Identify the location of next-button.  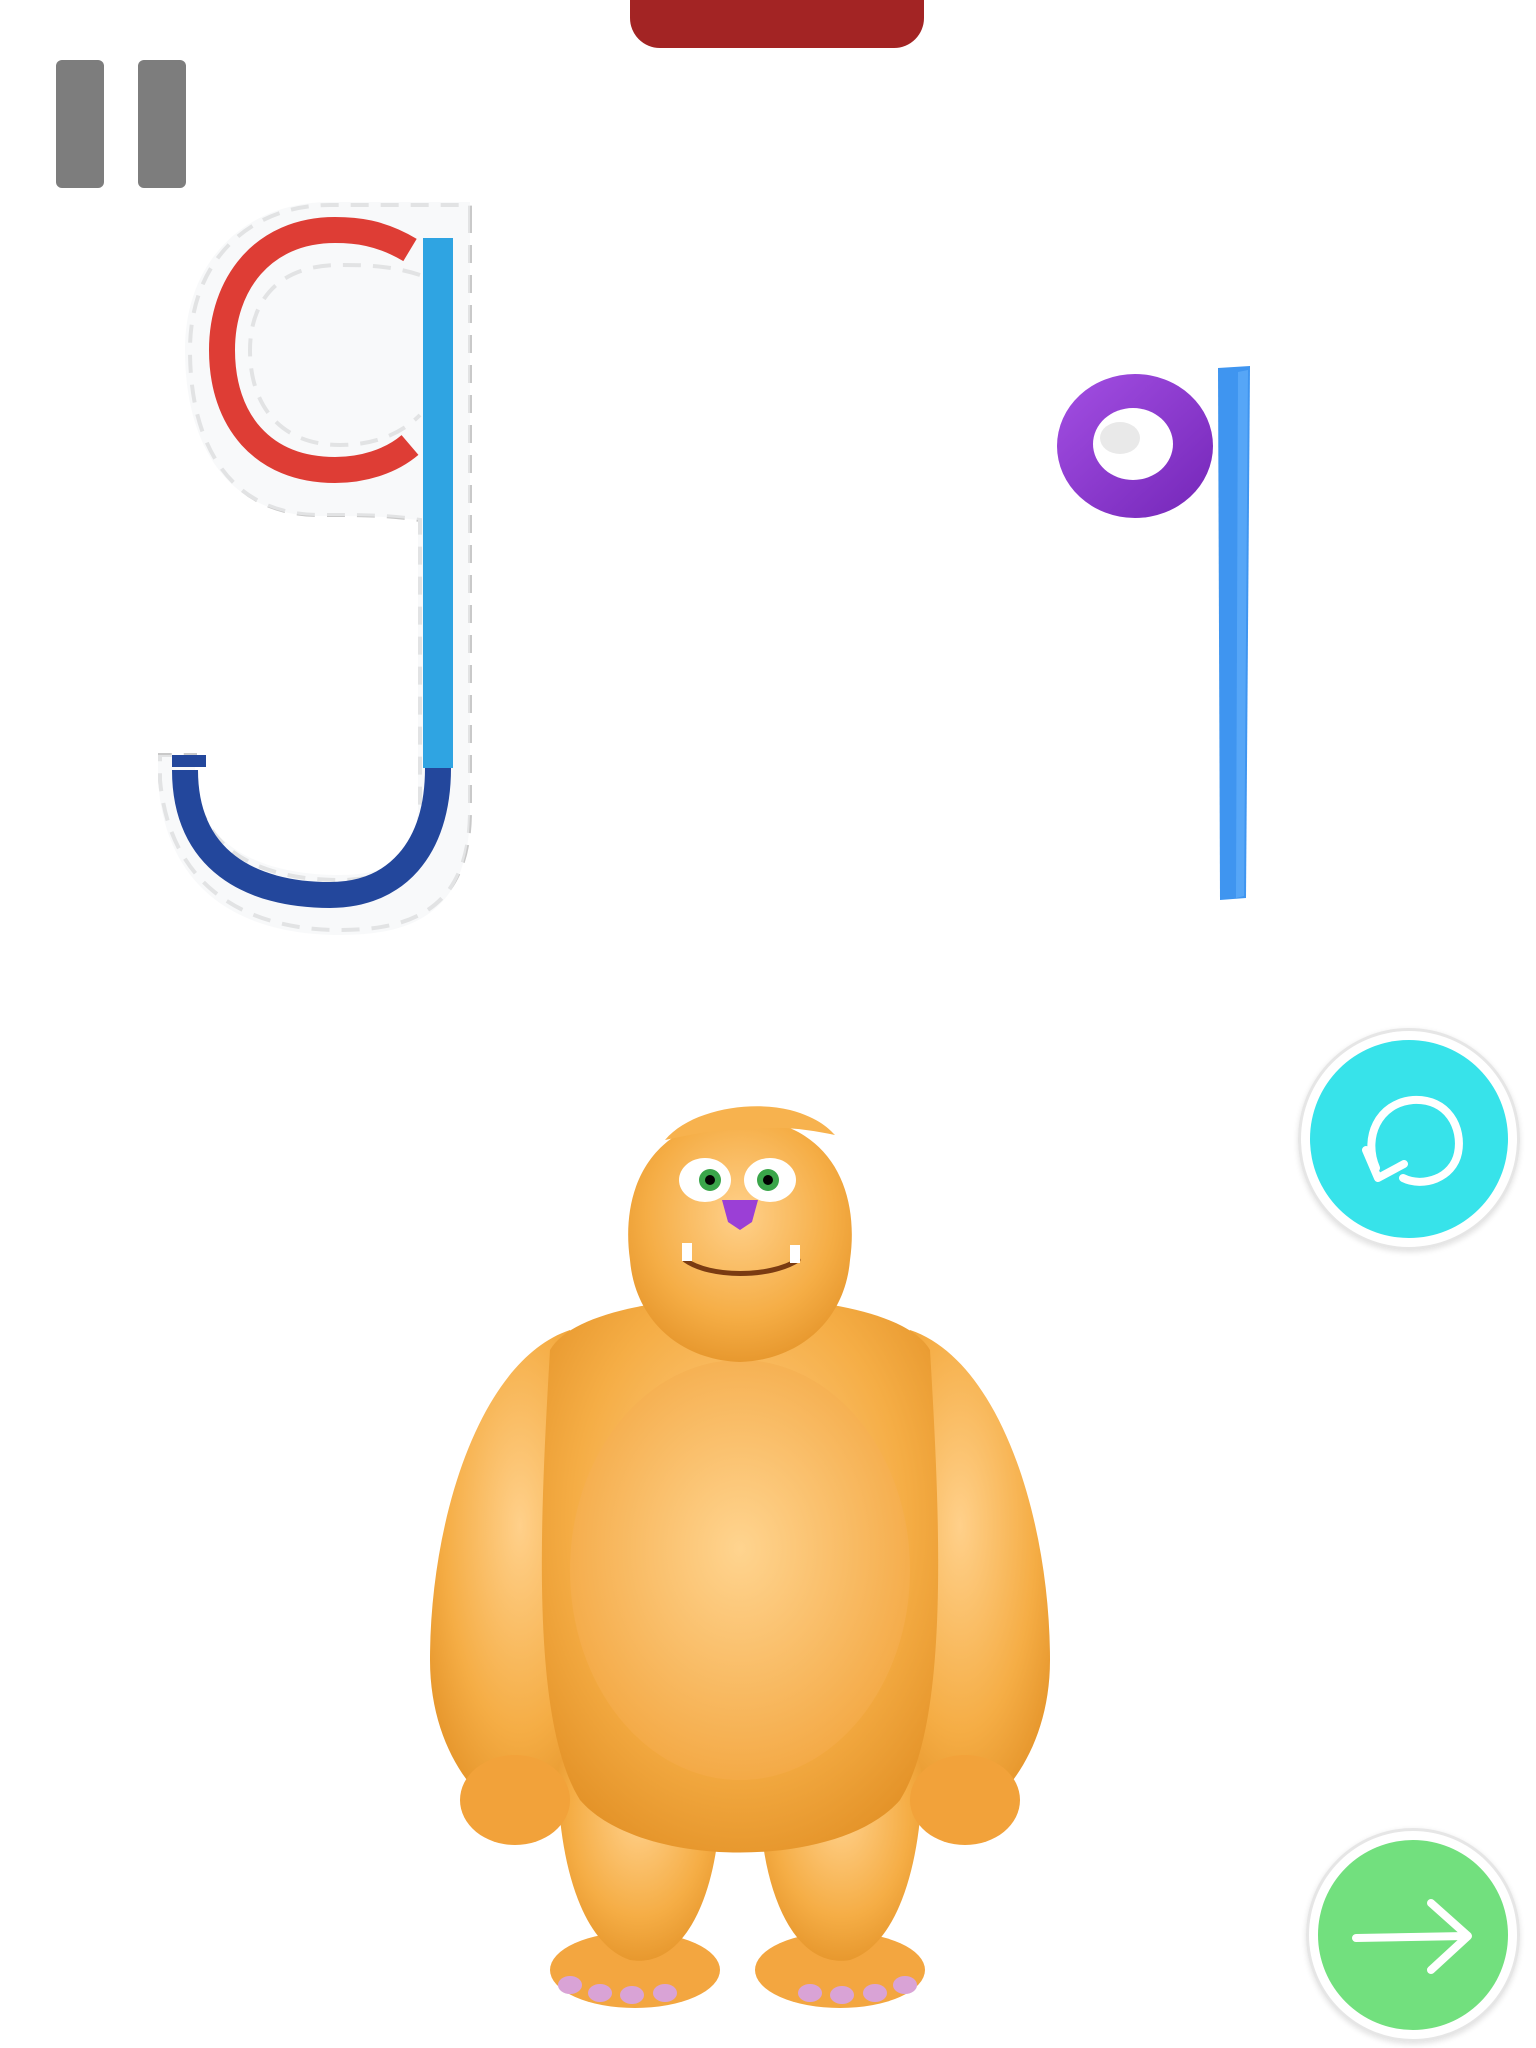
(1413, 1935).